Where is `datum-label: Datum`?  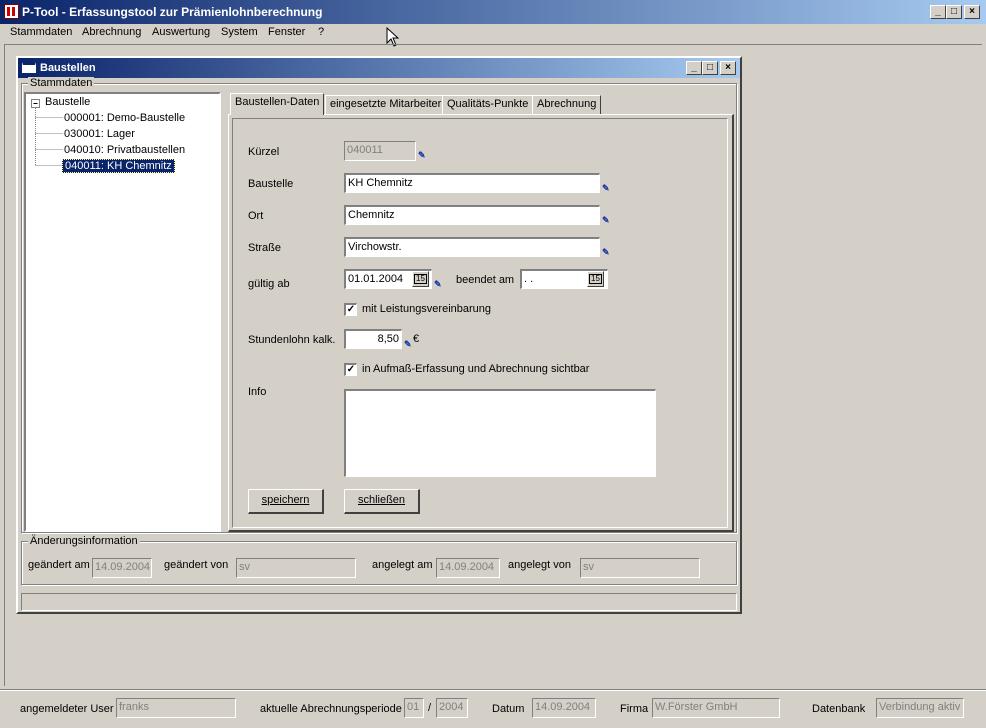 datum-label: Datum is located at coordinates (508, 709).